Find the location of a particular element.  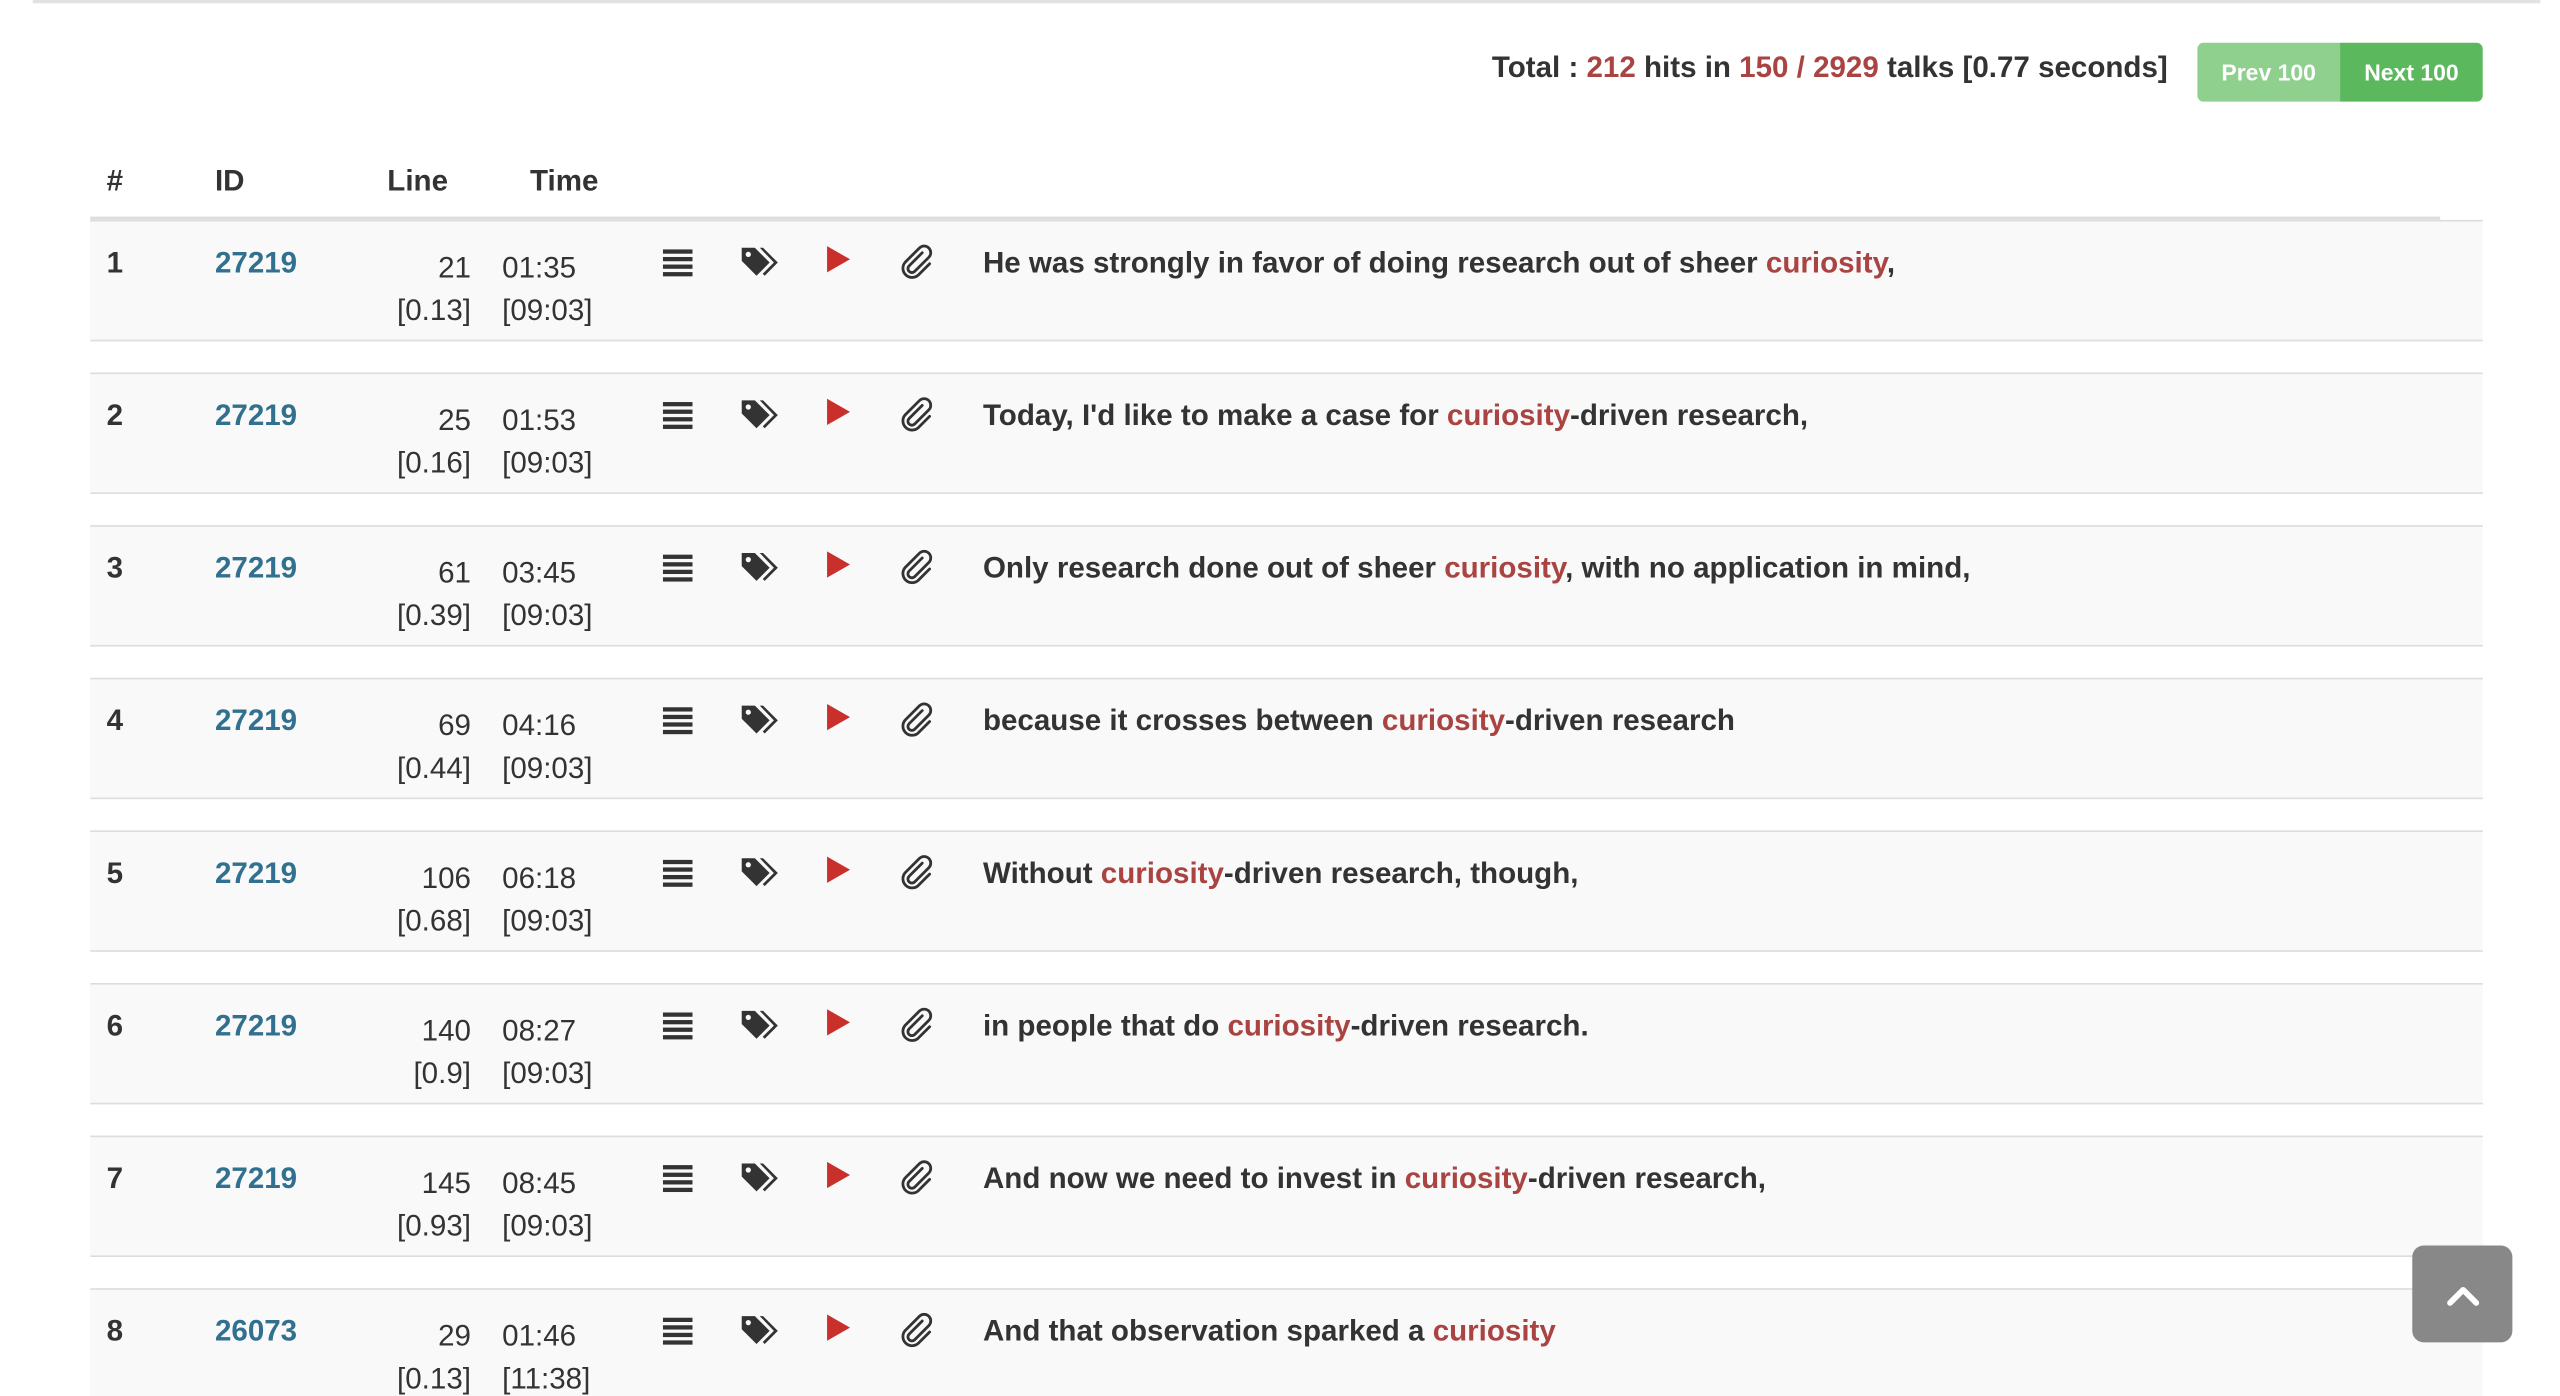

text-before-match: in people that do is located at coordinates (1105, 1026).